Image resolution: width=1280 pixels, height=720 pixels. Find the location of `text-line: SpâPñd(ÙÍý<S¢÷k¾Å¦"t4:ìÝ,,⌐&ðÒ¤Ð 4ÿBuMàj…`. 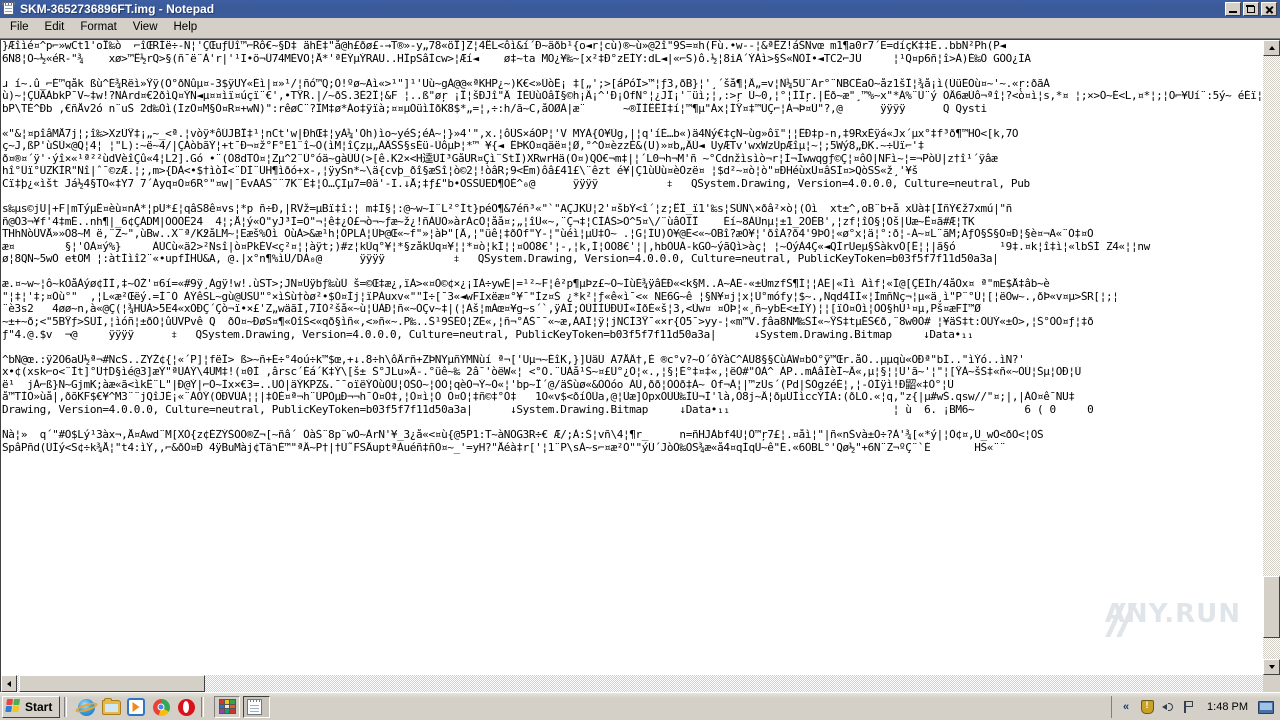

text-line: SpâPñd(ÙÍý<S¢÷k¾Å¦"t4:ìÝ,,⌐&ðÒ¤Ð 4ÿBuMàj… is located at coordinates (504, 447).